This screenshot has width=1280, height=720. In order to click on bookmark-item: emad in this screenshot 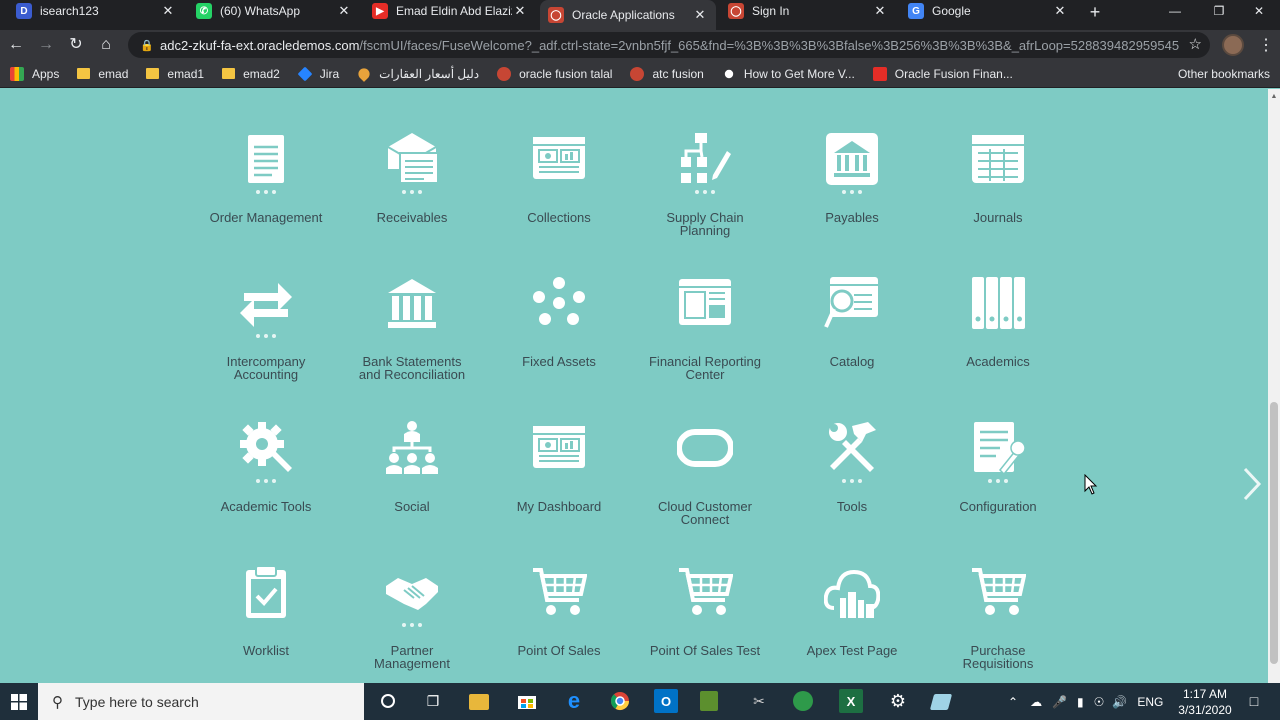, I will do `click(102, 74)`.